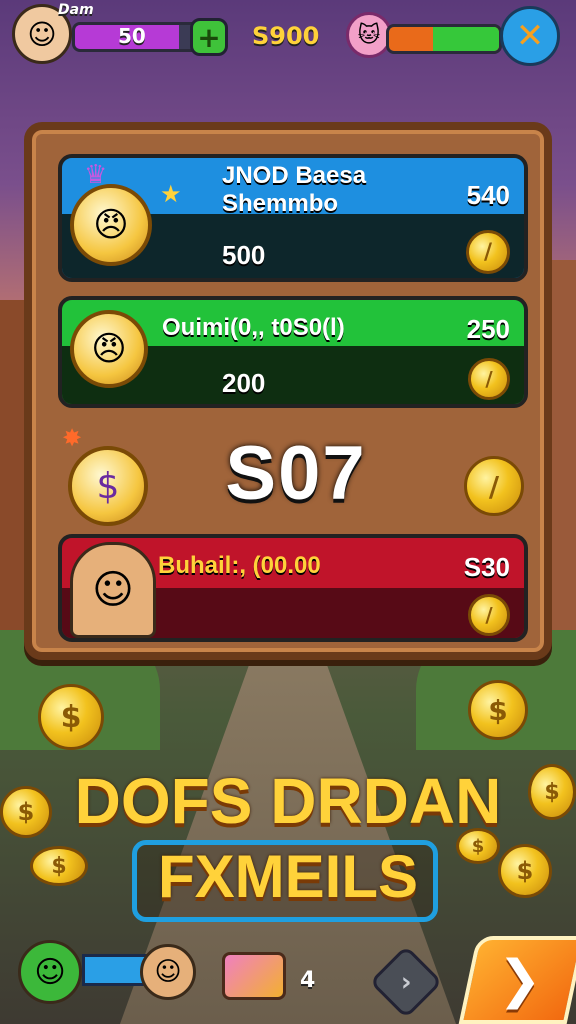 The image size is (576, 1024). I want to click on plus-icon: +, so click(209, 37).